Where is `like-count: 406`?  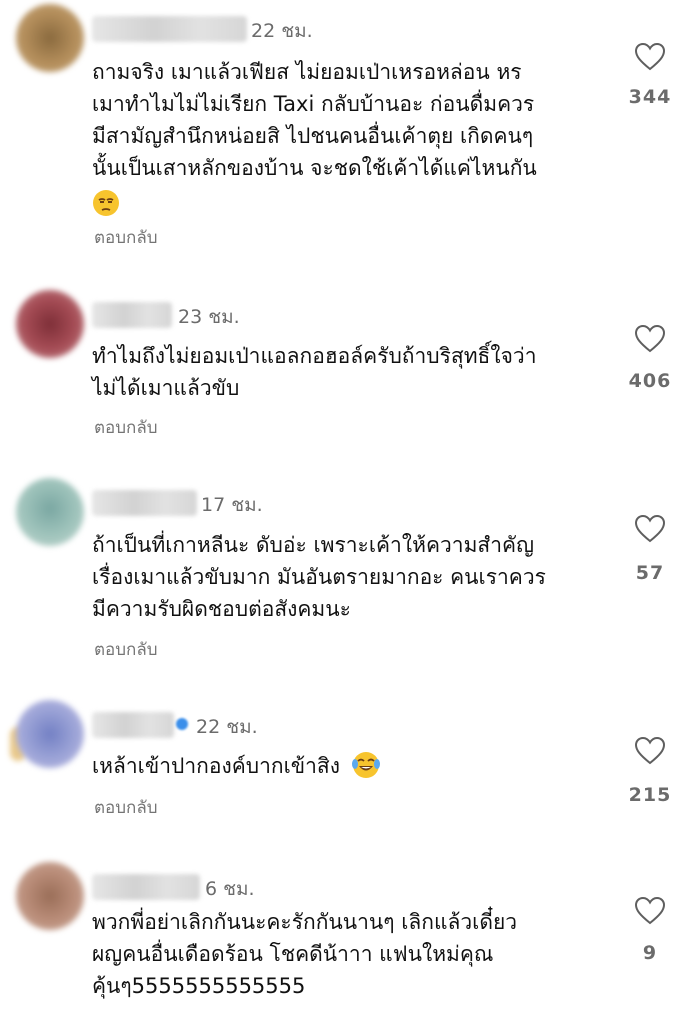
like-count: 406 is located at coordinates (650, 381).